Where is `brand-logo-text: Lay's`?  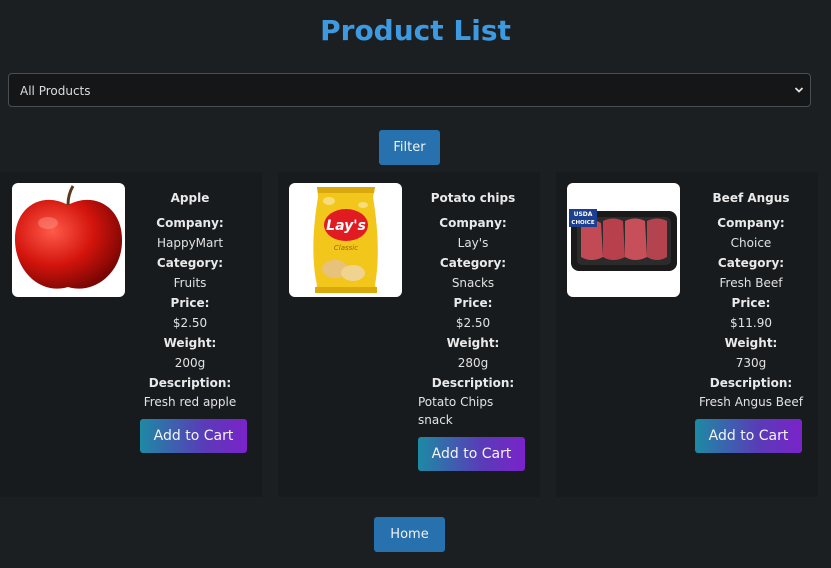 brand-logo-text: Lay's is located at coordinates (346, 226).